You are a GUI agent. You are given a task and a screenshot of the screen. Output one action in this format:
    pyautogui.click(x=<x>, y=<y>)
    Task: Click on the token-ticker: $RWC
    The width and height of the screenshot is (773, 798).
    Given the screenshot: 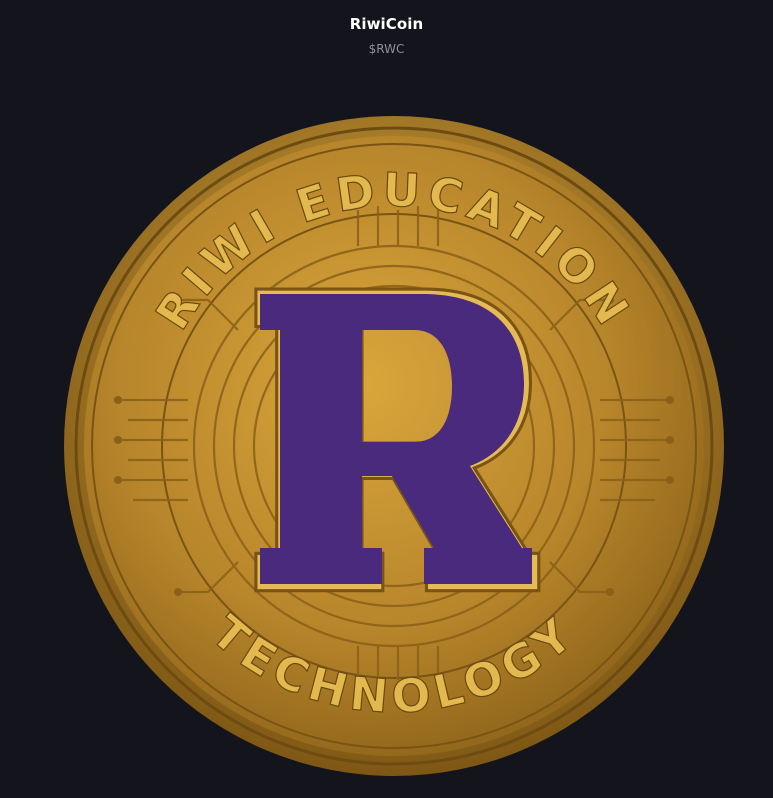 What is the action you would take?
    pyautogui.click(x=386, y=49)
    